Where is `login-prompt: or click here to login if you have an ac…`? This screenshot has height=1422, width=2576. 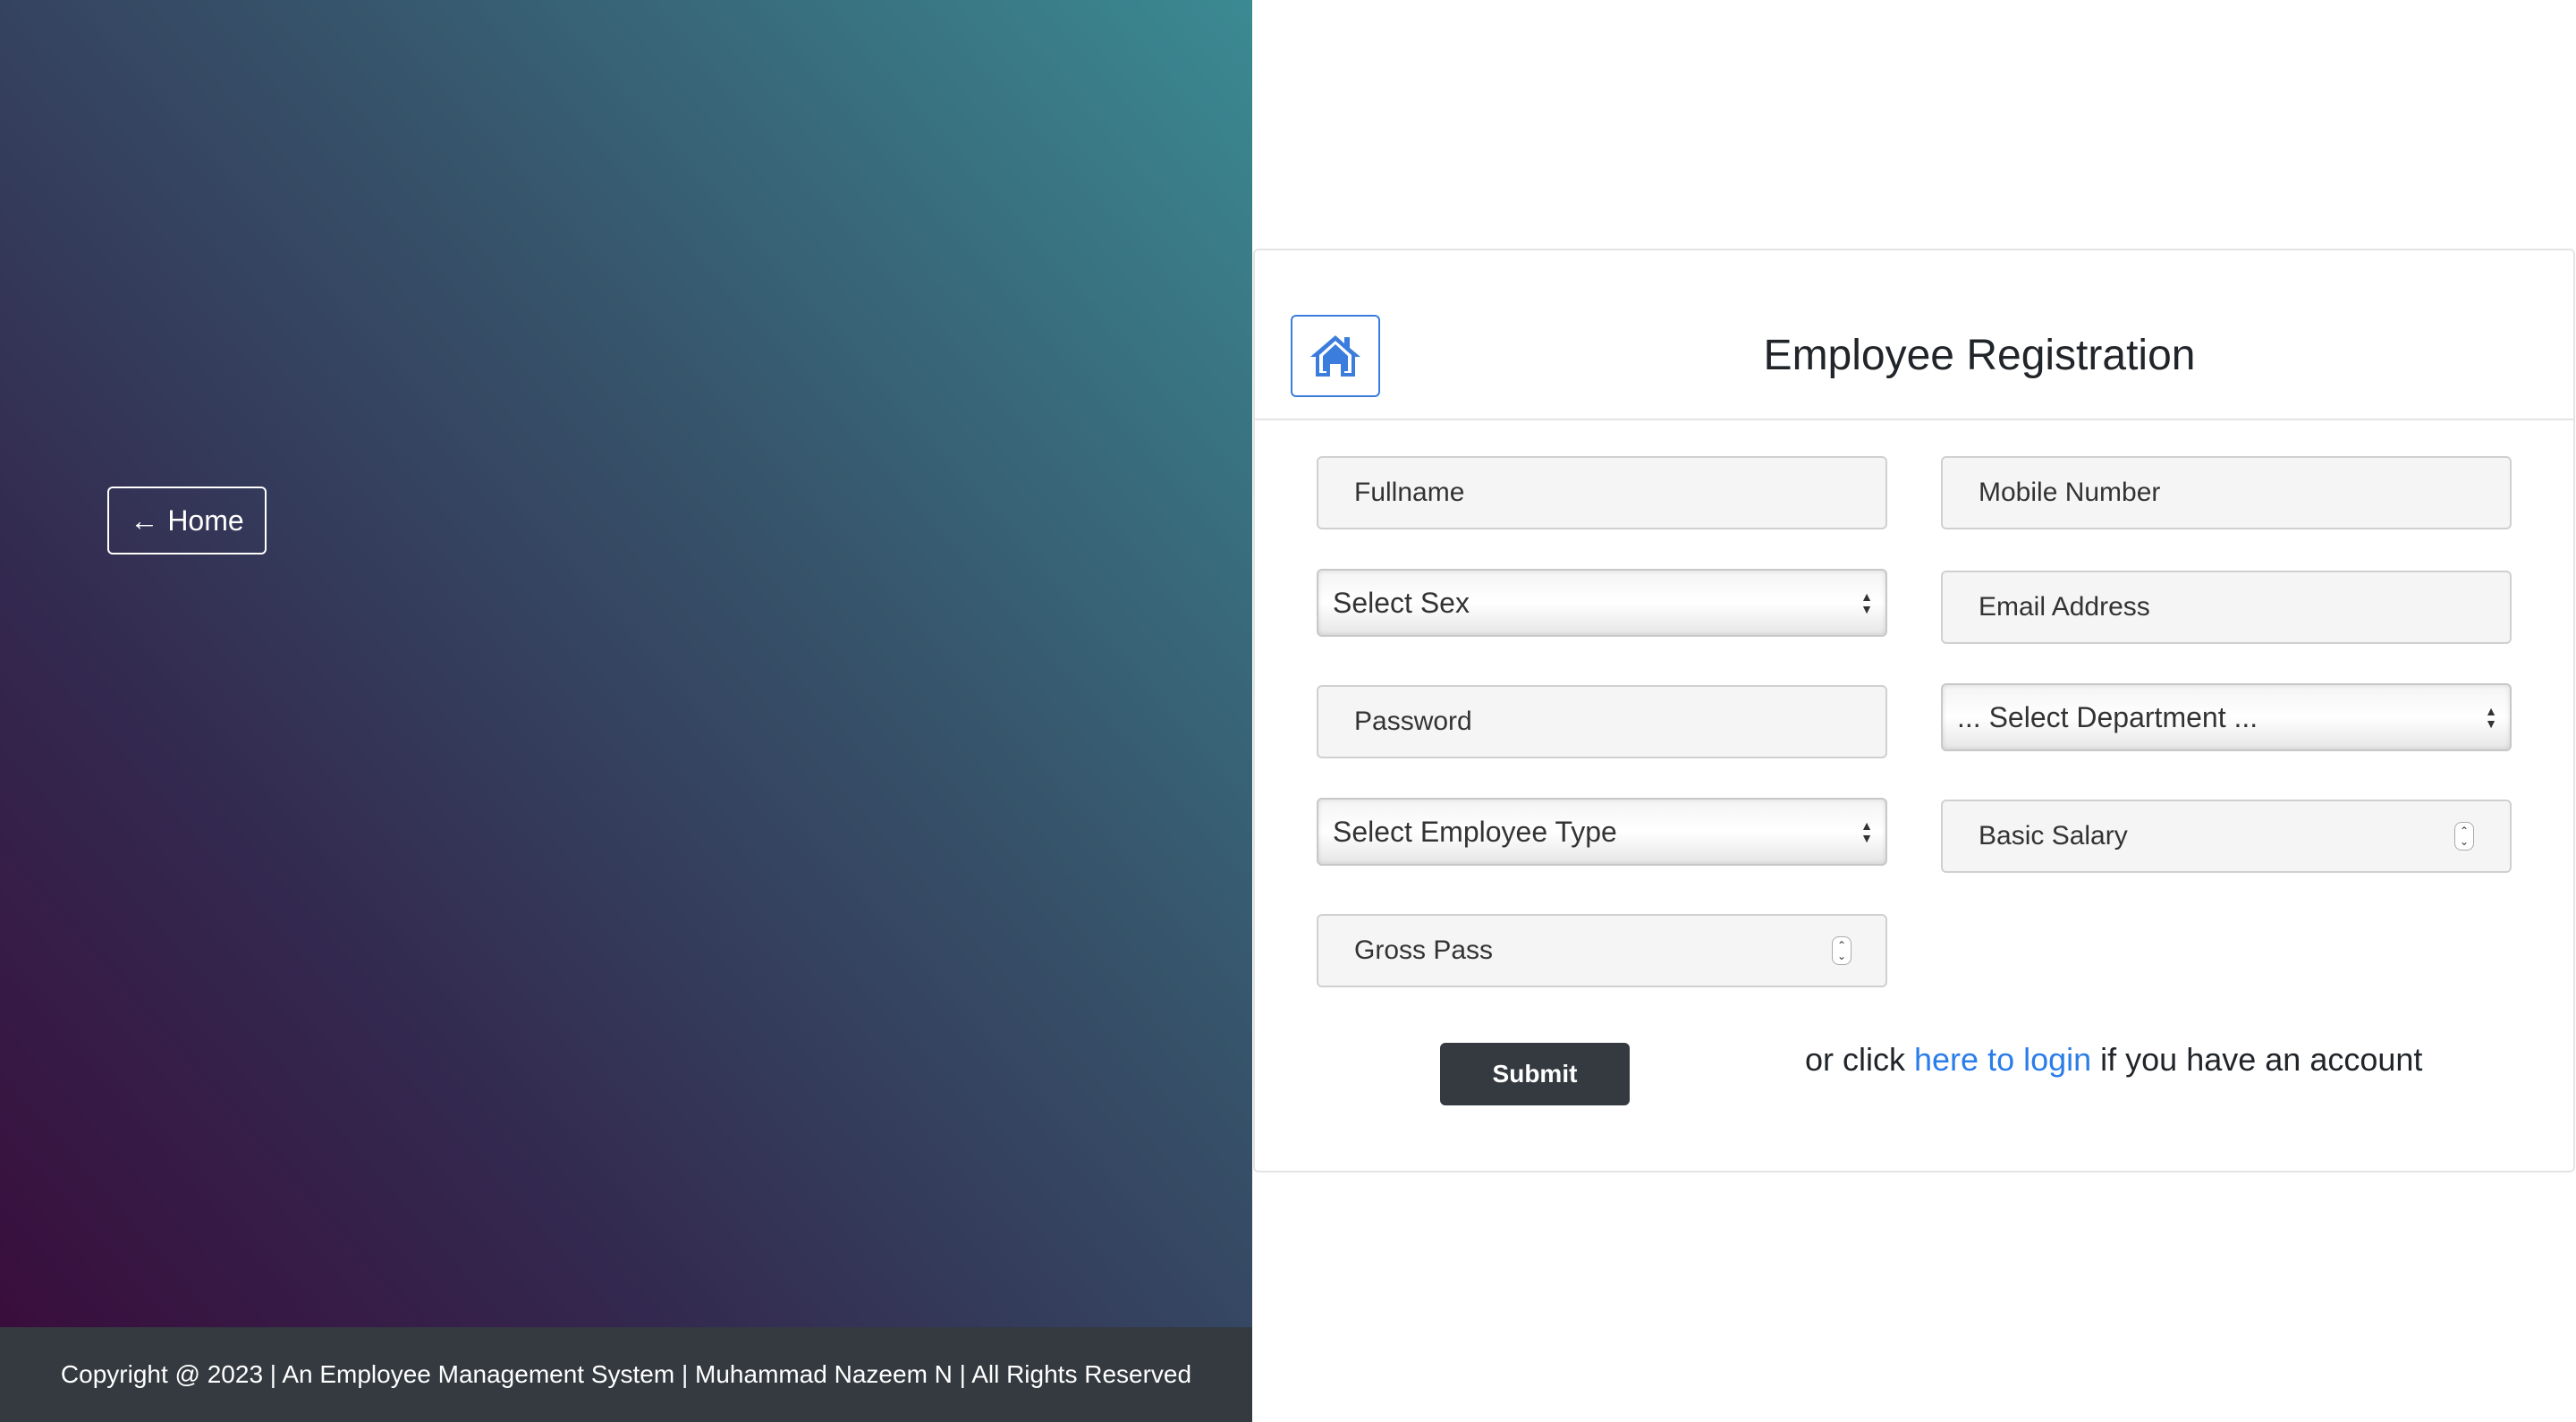
login-prompt: or click here to login if you have an ac… is located at coordinates (2113, 1060).